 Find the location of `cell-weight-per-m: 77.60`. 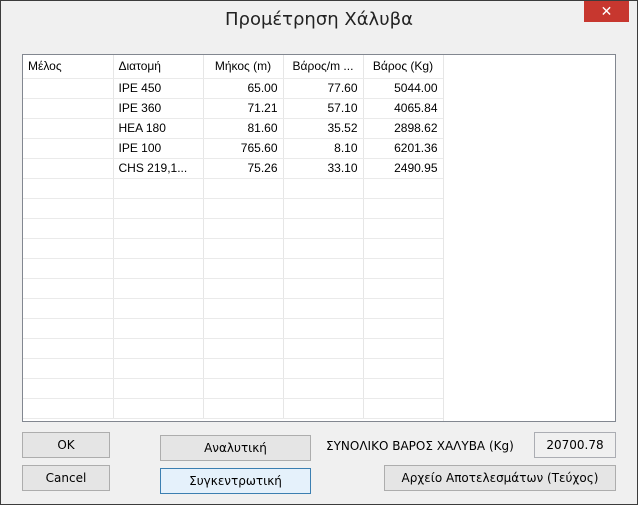

cell-weight-per-m: 77.60 is located at coordinates (323, 88).